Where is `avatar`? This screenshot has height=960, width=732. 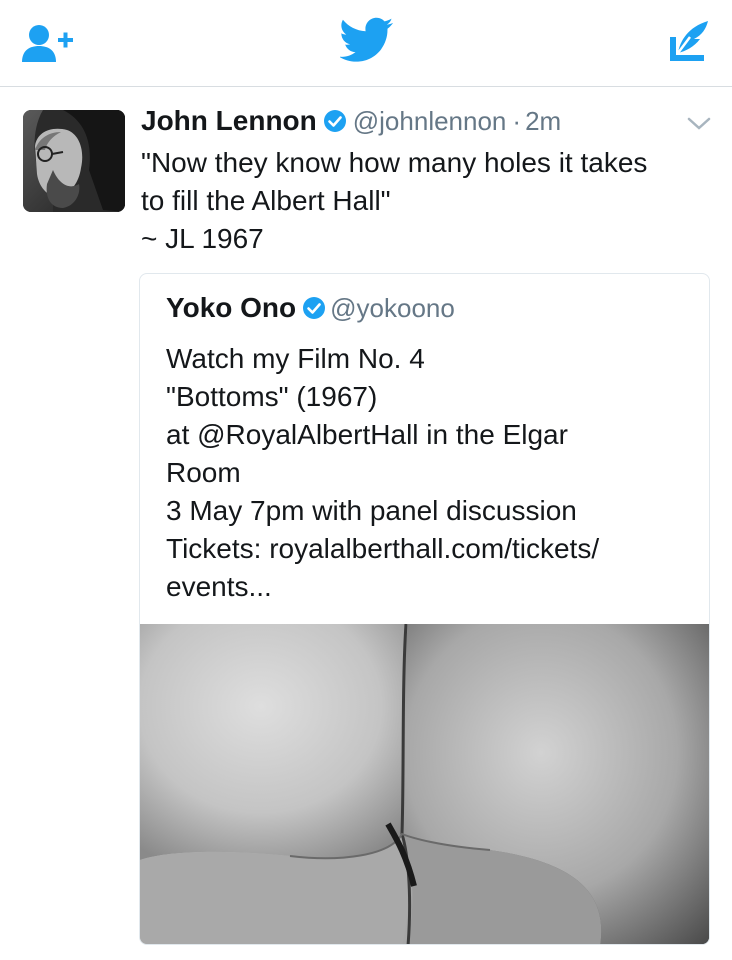 avatar is located at coordinates (74, 161).